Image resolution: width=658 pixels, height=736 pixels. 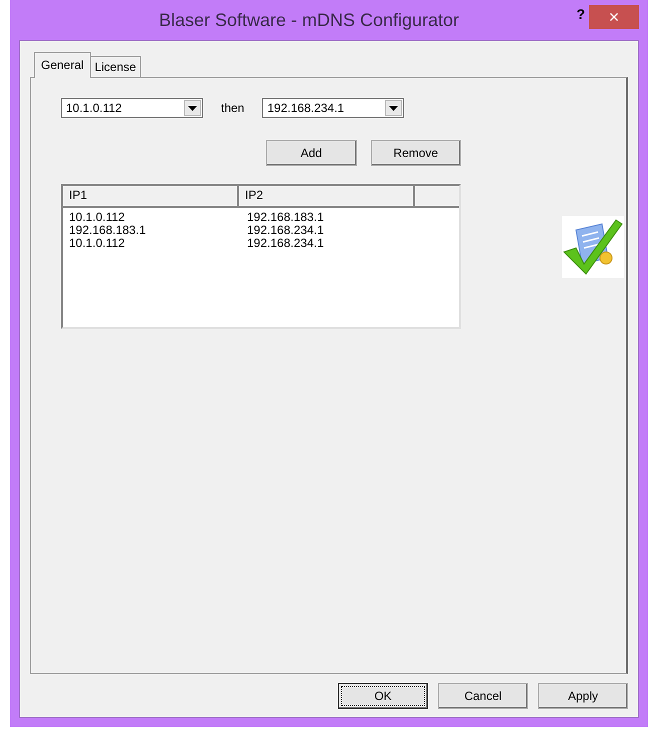 I want to click on column-header: IP1, so click(x=151, y=196).